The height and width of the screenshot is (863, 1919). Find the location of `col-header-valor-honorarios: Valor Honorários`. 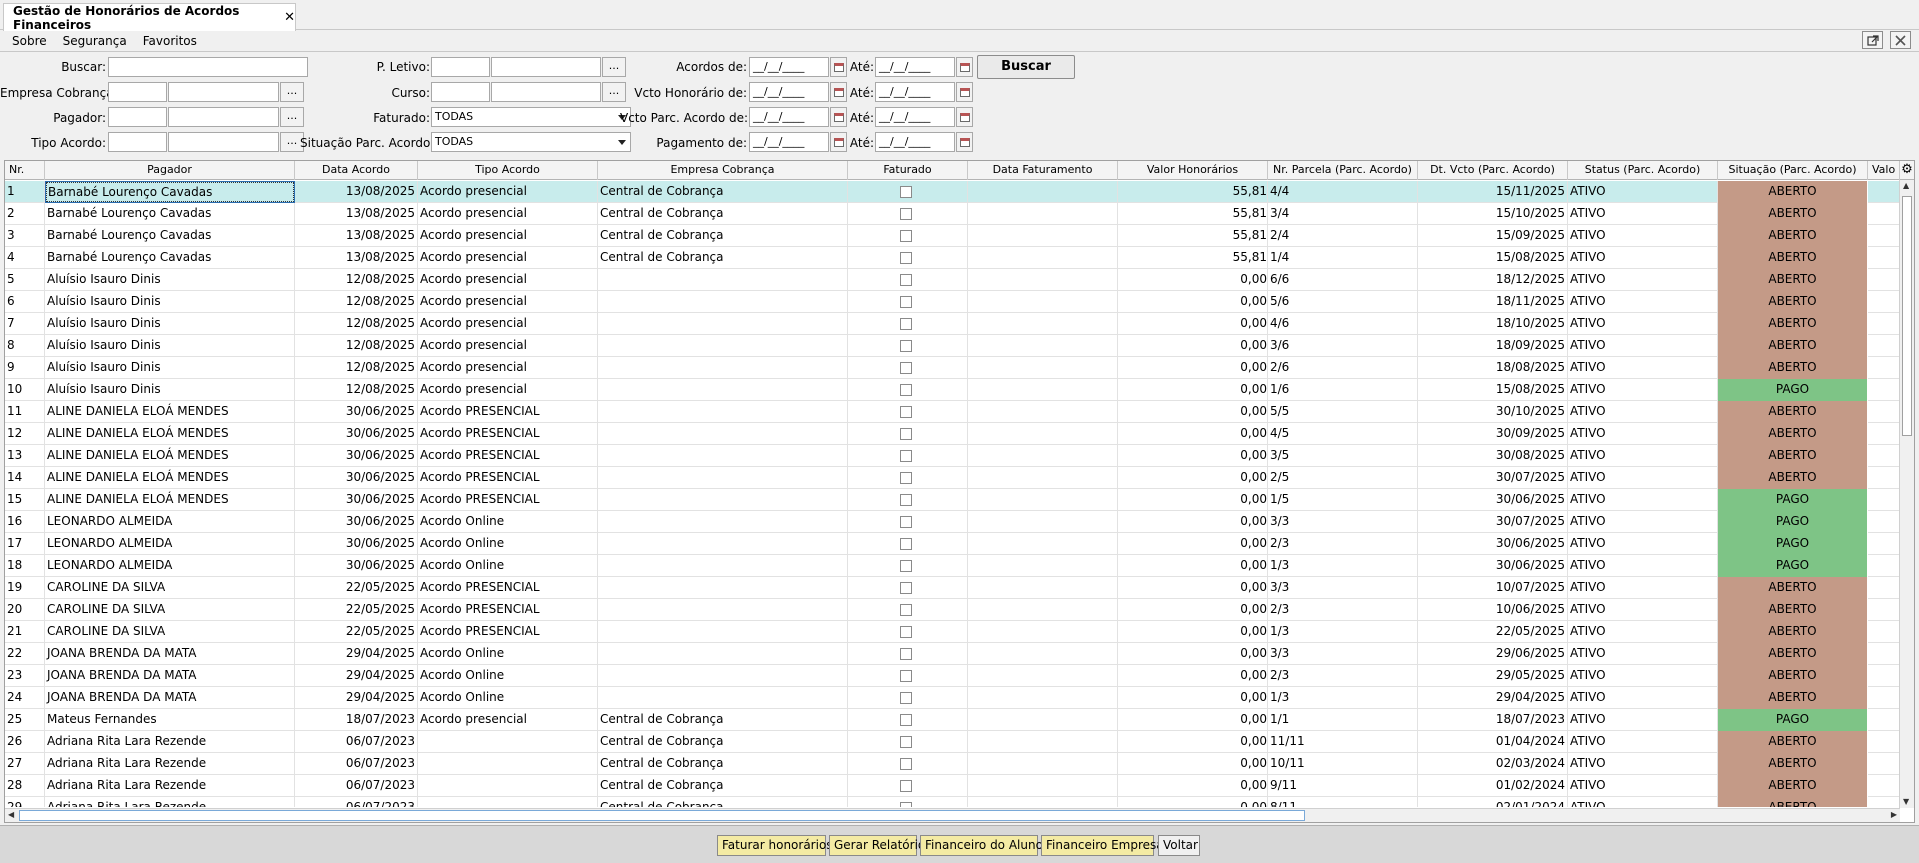

col-header-valor-honorarios: Valor Honorários is located at coordinates (1193, 170).